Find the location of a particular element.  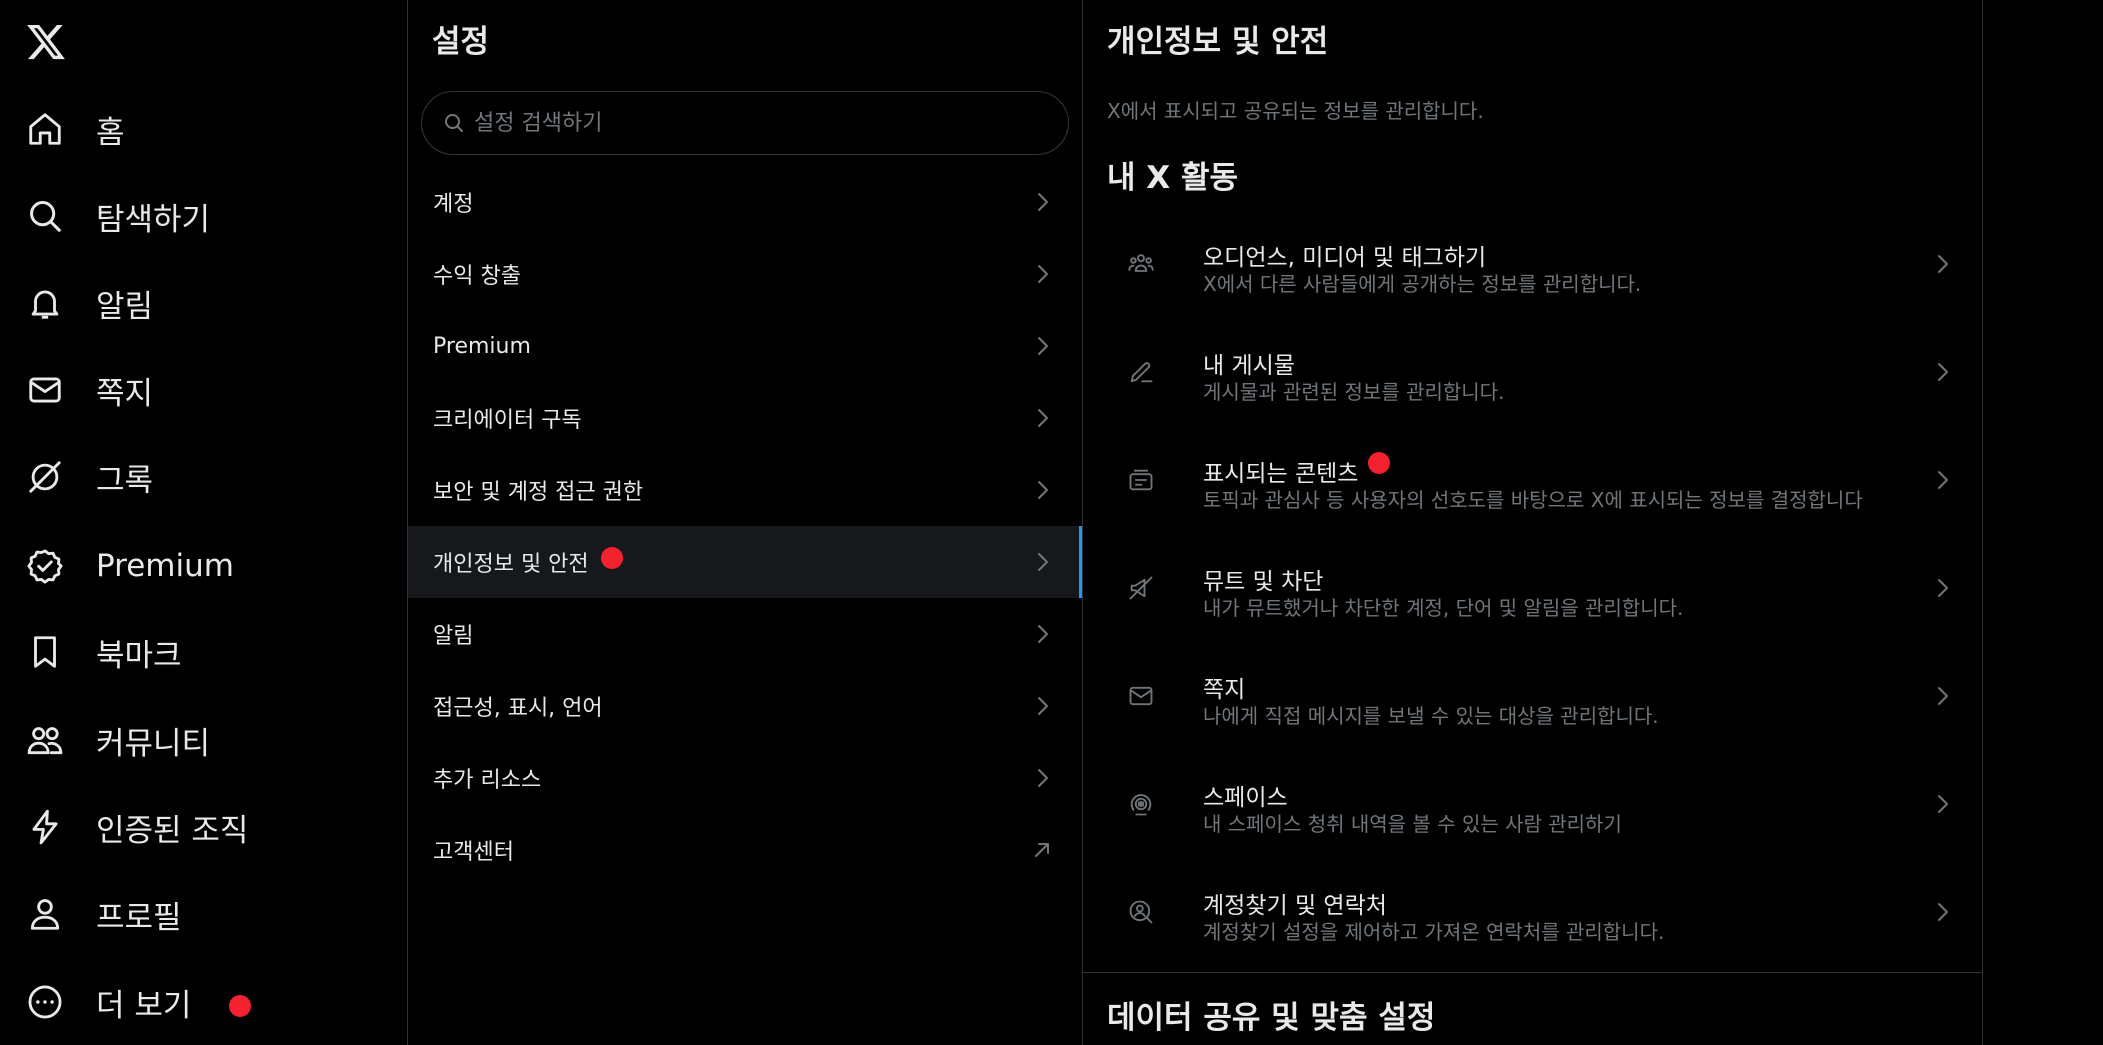

bell-icon is located at coordinates (45, 303).